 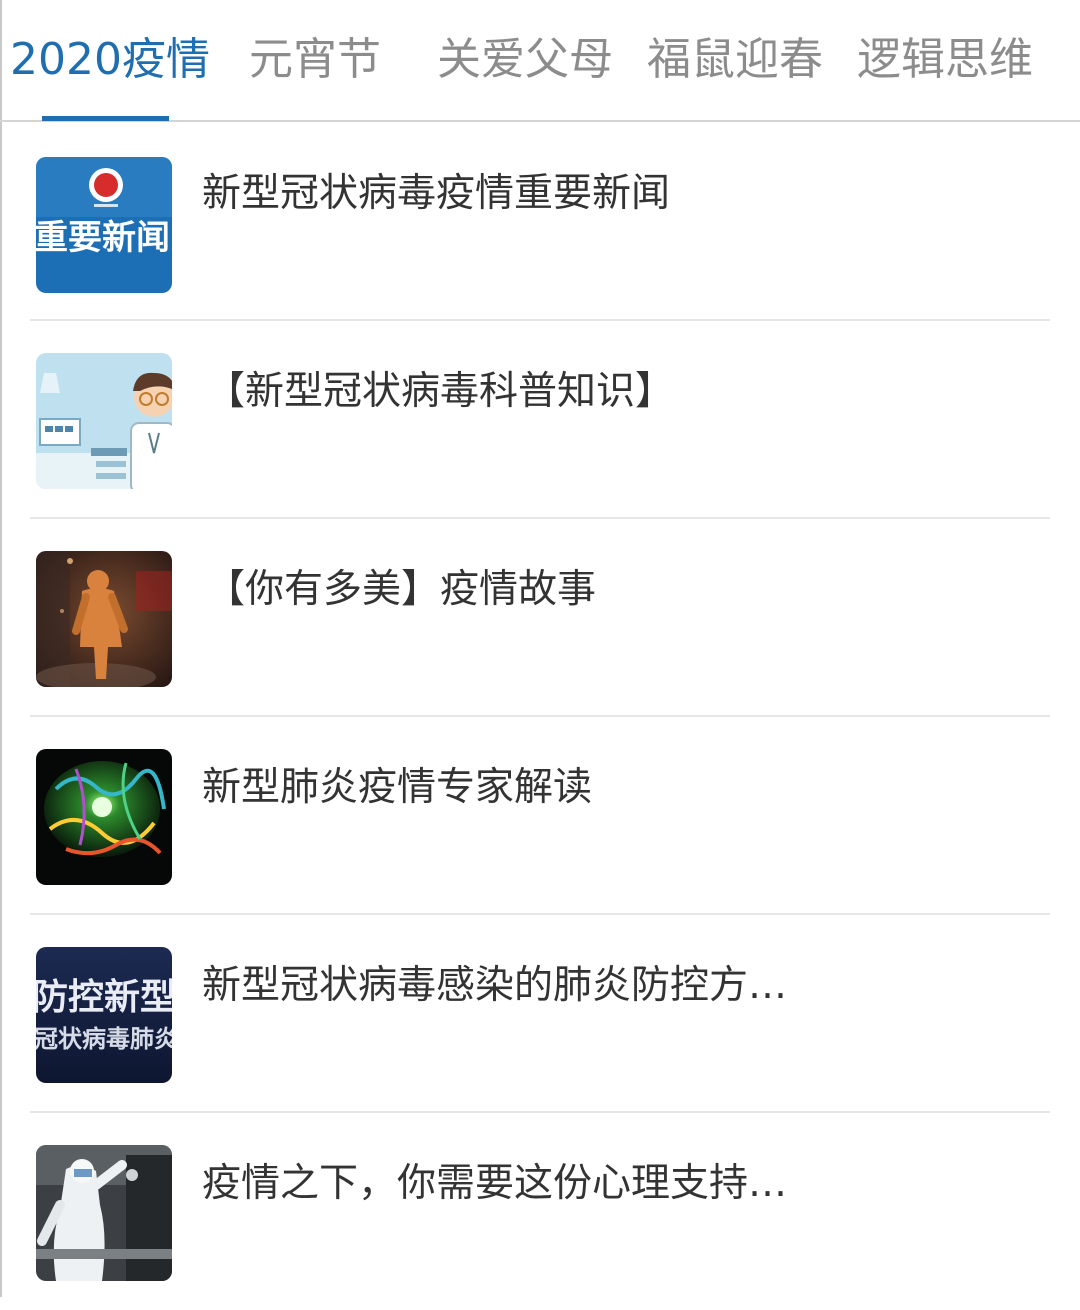 What do you see at coordinates (110, 60) in the screenshot?
I see `tab-2020-epidemic: 2020疫情` at bounding box center [110, 60].